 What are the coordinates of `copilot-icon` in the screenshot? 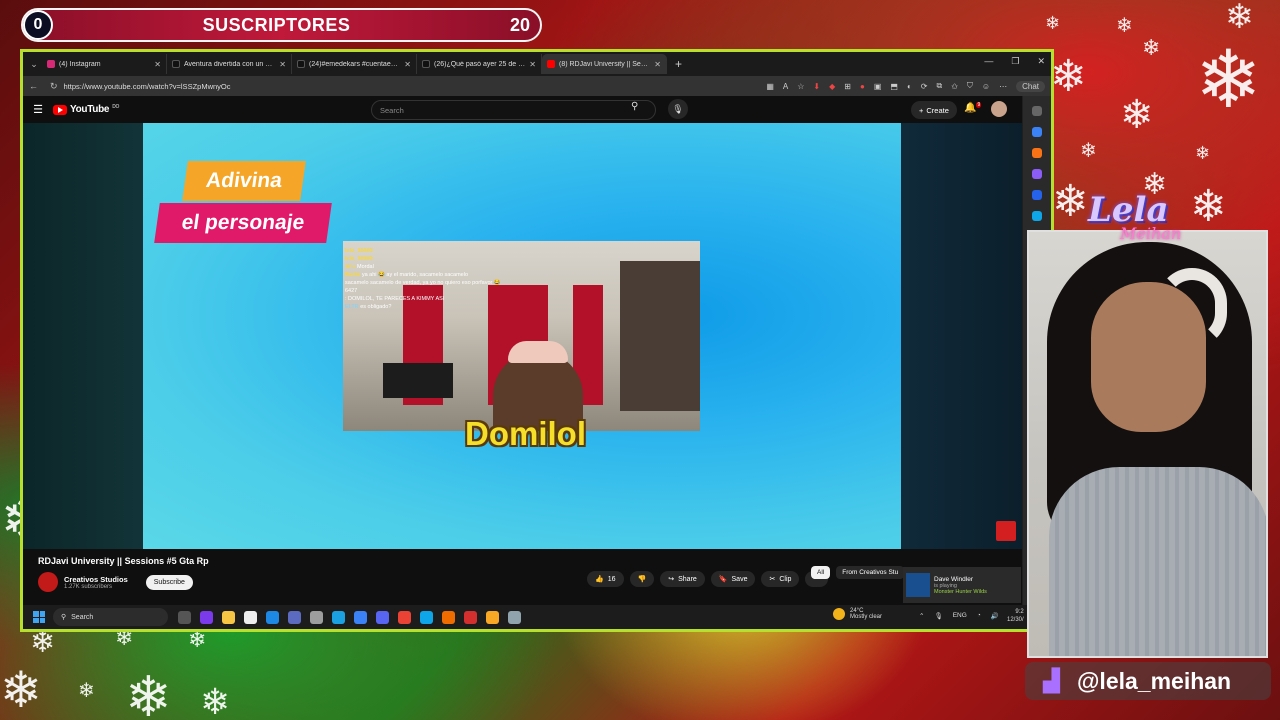 It's located at (1037, 195).